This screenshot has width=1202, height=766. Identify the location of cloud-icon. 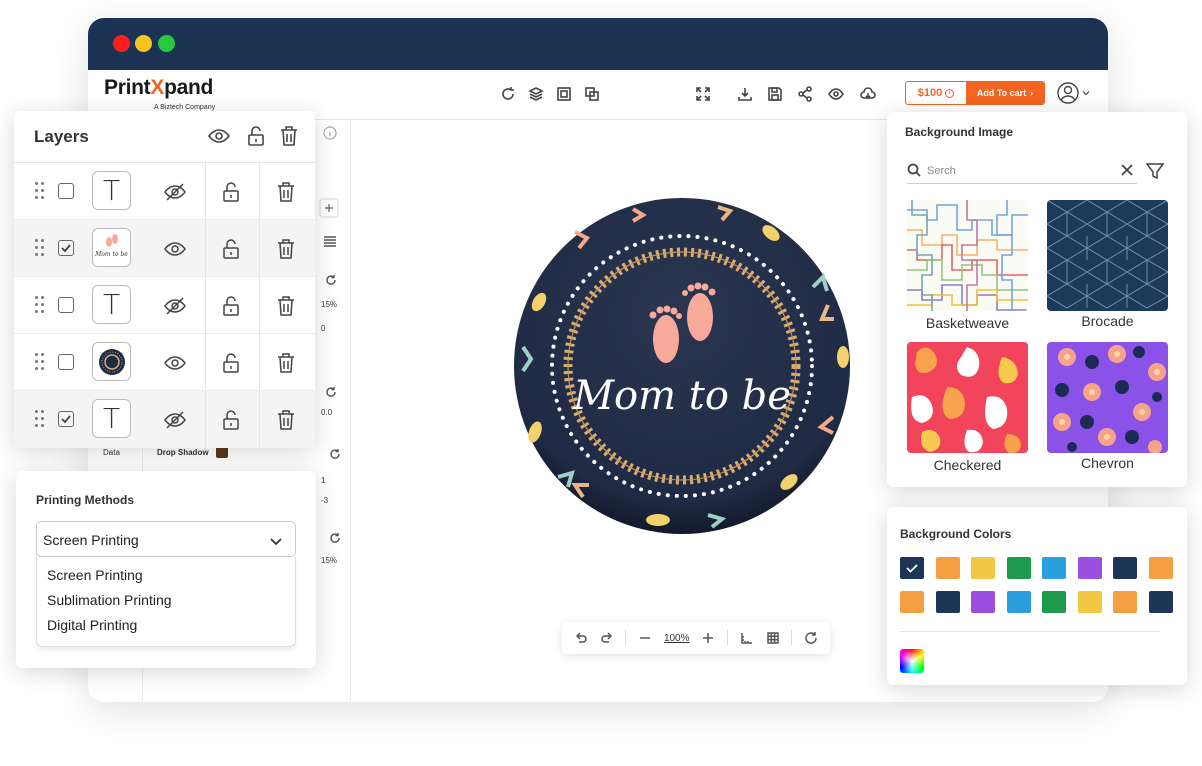
(868, 94).